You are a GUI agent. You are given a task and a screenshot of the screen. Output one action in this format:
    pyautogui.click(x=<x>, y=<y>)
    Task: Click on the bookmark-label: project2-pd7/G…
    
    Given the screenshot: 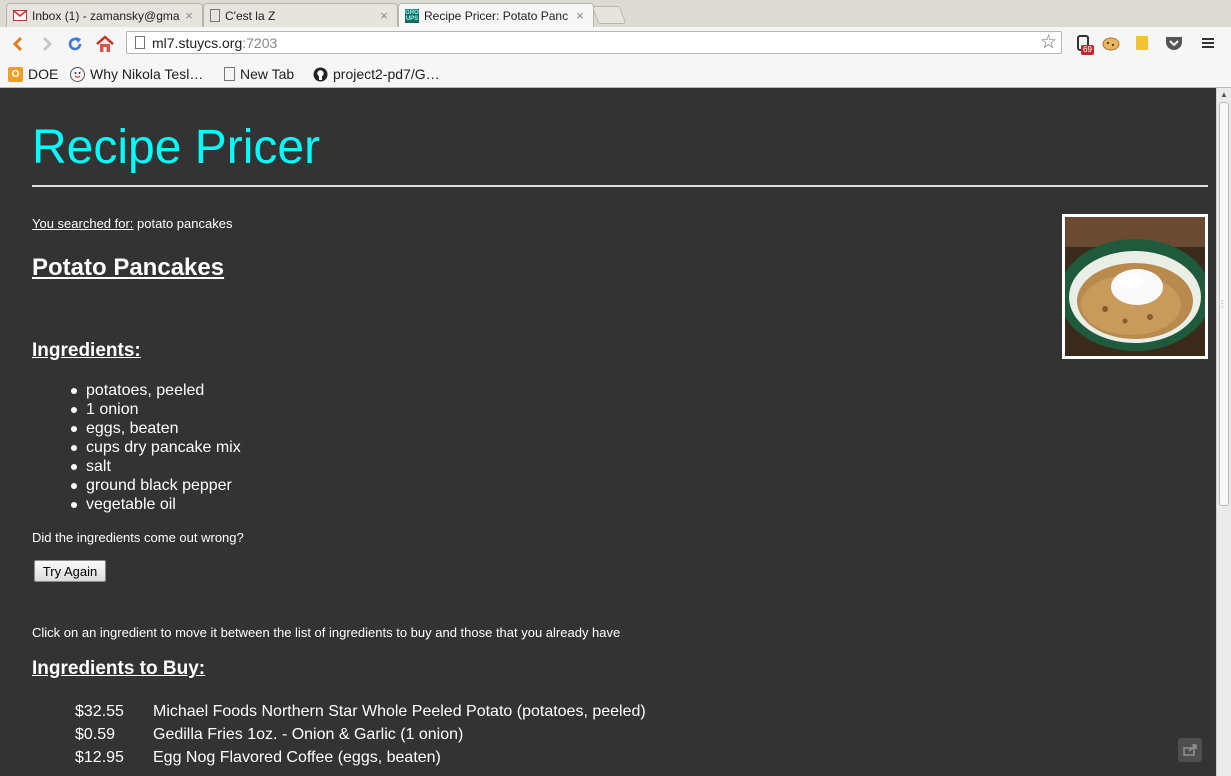 What is the action you would take?
    pyautogui.click(x=386, y=74)
    